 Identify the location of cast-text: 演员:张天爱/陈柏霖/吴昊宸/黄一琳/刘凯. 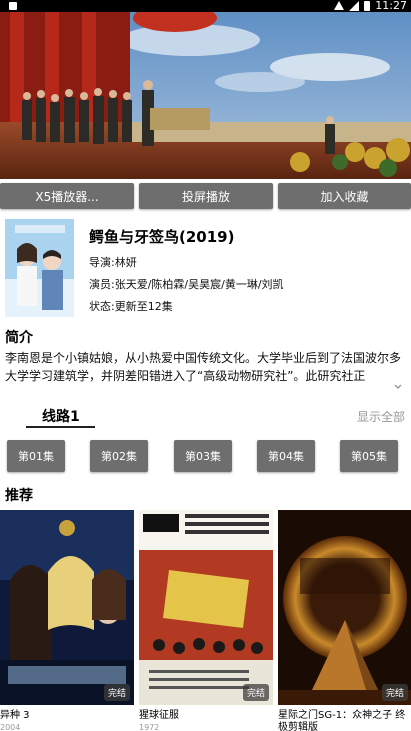
(186, 284).